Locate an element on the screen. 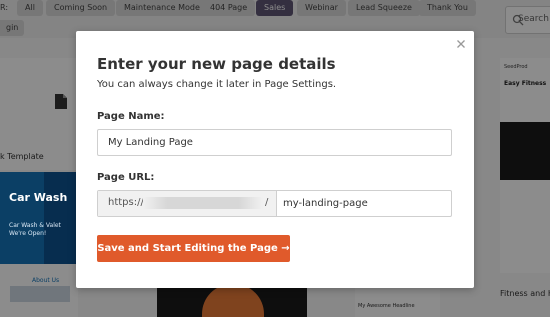 This screenshot has width=550, height=317. car-wash-title: Car Wash is located at coordinates (38, 197).